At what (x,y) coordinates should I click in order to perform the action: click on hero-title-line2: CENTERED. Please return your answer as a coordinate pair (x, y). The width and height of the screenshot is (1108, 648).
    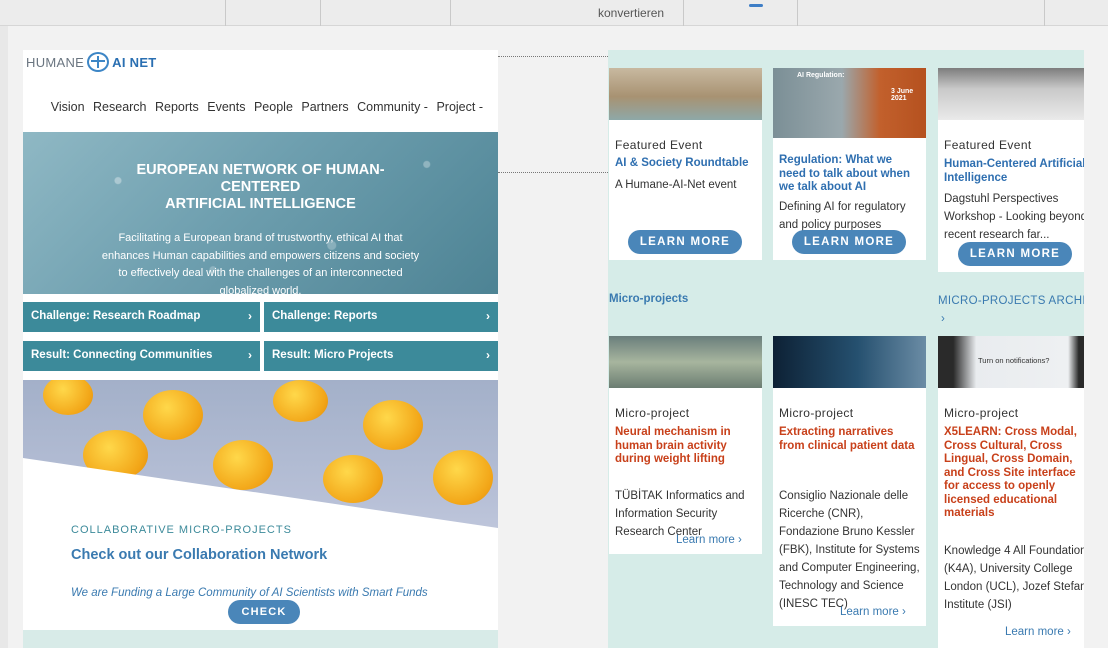
    Looking at the image, I should click on (260, 187).